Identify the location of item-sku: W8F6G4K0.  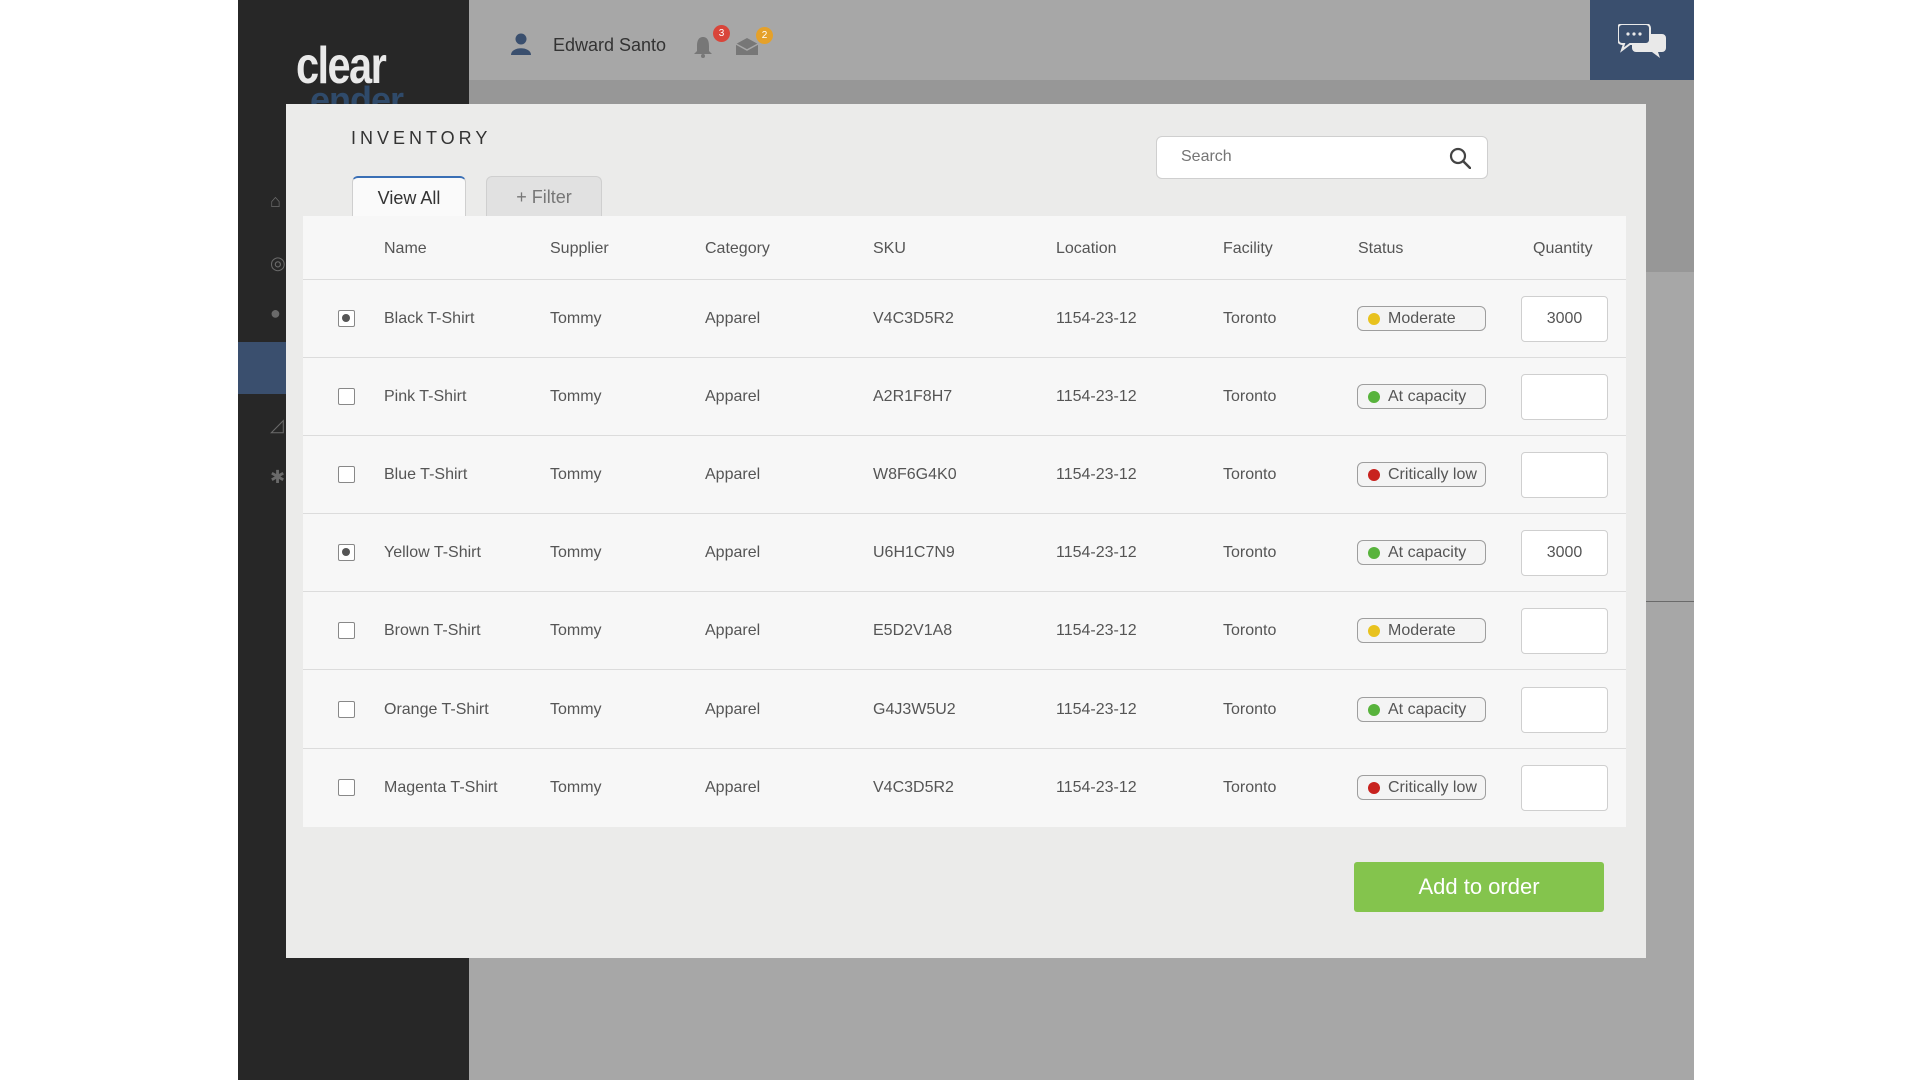
(915, 474).